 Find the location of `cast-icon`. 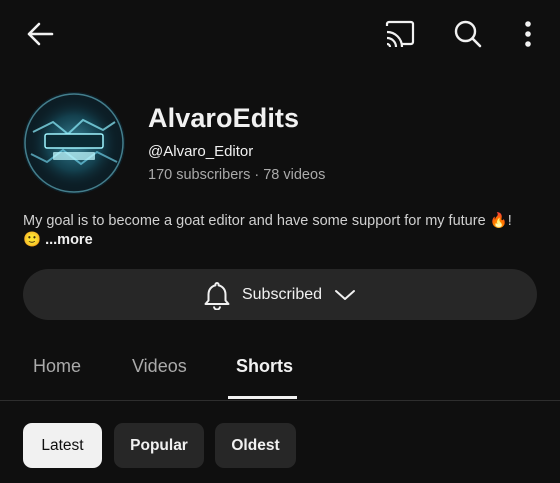

cast-icon is located at coordinates (400, 34).